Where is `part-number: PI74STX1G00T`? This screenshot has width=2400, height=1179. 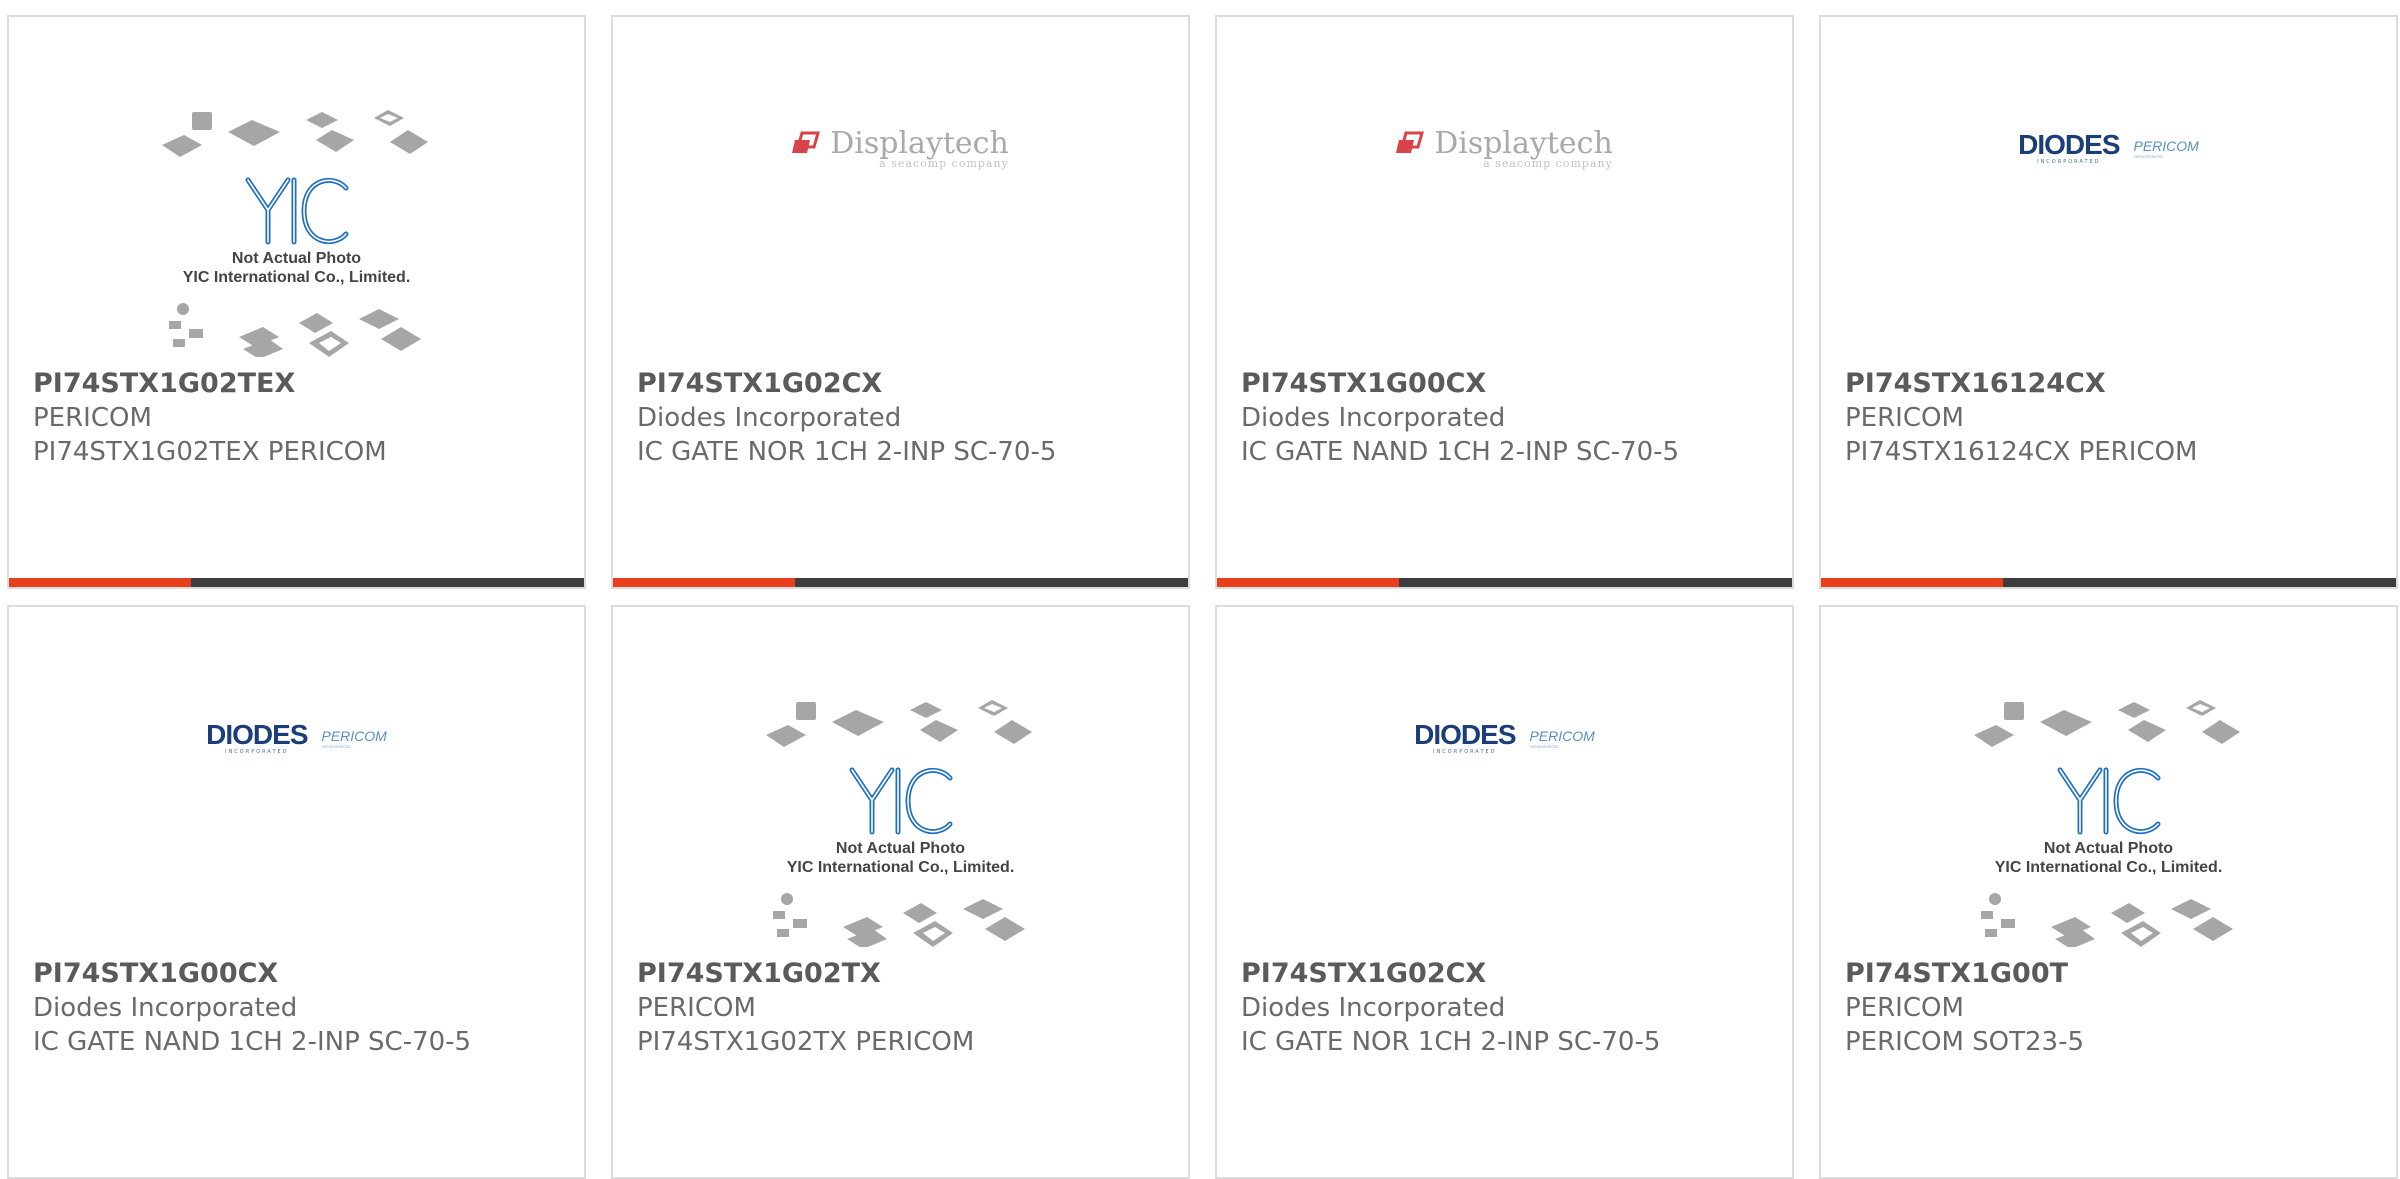 part-number: PI74STX1G00T is located at coordinates (2065, 974).